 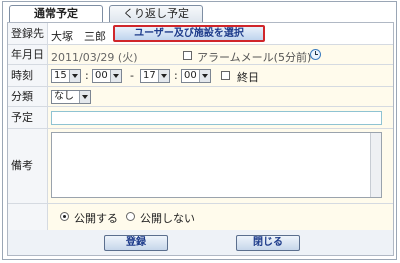 What do you see at coordinates (96, 218) in the screenshot?
I see `public-label: 公開する` at bounding box center [96, 218].